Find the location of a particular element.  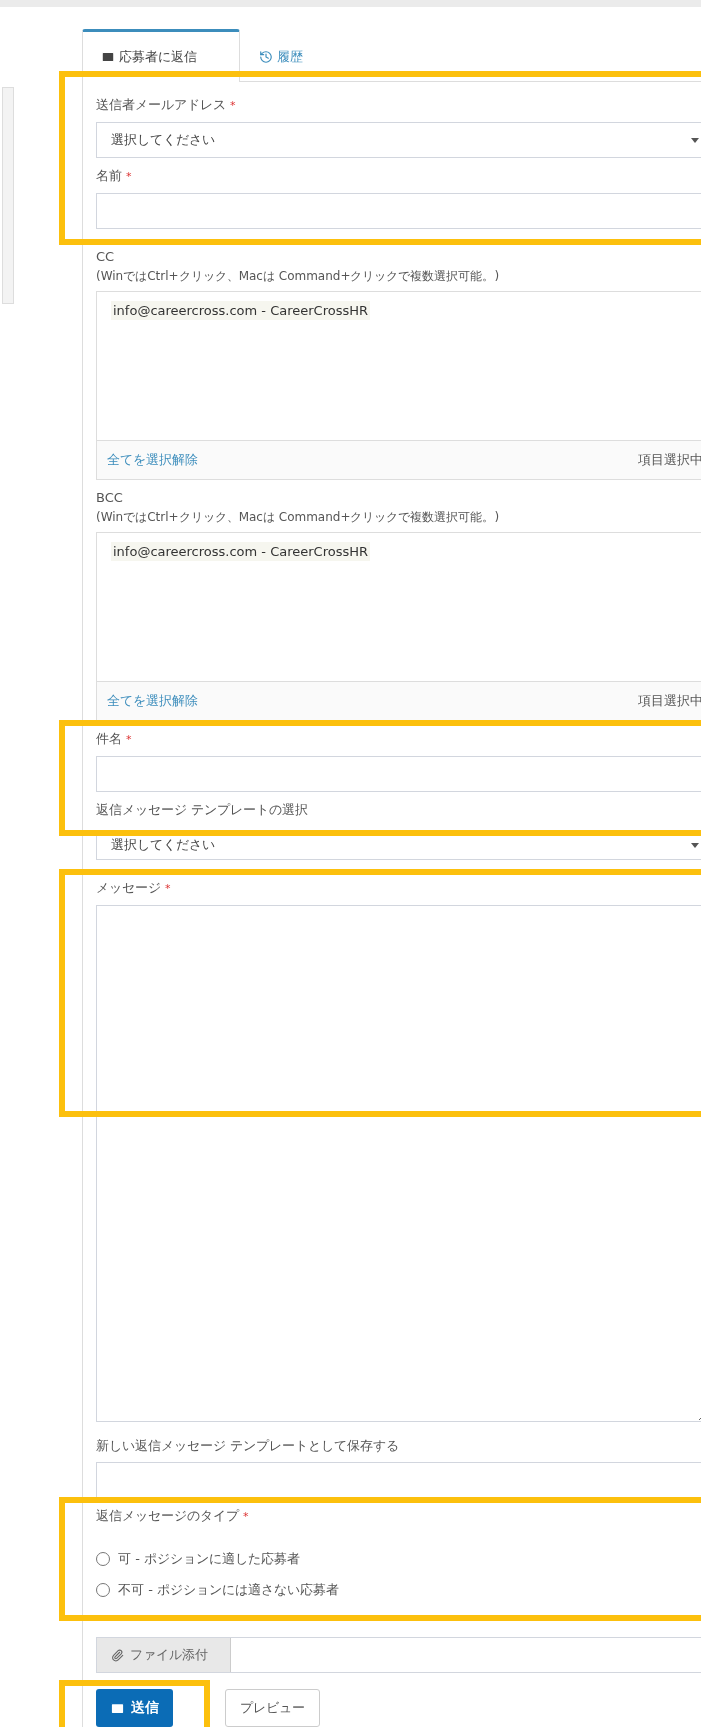

paperclip-icon is located at coordinates (117, 1655).